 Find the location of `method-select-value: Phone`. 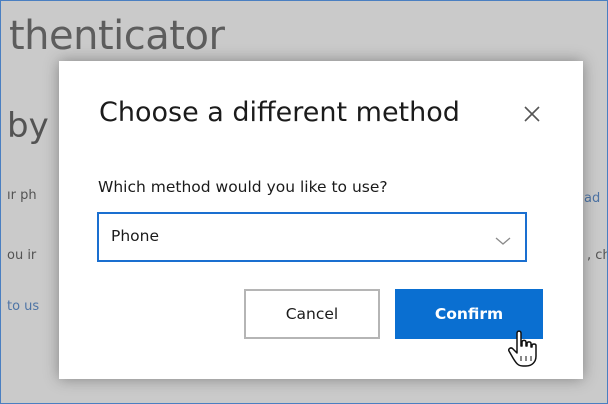

method-select-value: Phone is located at coordinates (135, 236).